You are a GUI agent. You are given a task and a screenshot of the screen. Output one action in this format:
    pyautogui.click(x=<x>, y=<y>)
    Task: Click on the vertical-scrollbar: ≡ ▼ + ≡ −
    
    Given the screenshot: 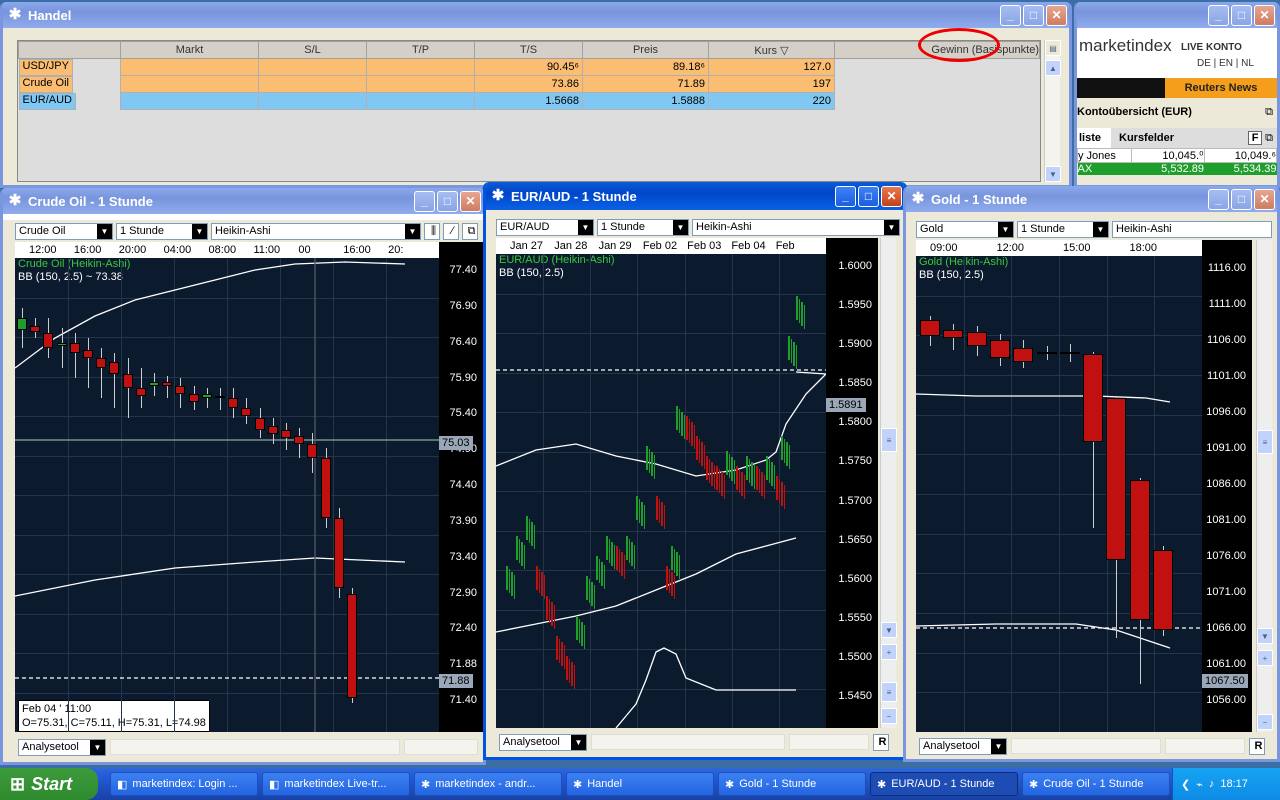 What is the action you would take?
    pyautogui.click(x=888, y=483)
    